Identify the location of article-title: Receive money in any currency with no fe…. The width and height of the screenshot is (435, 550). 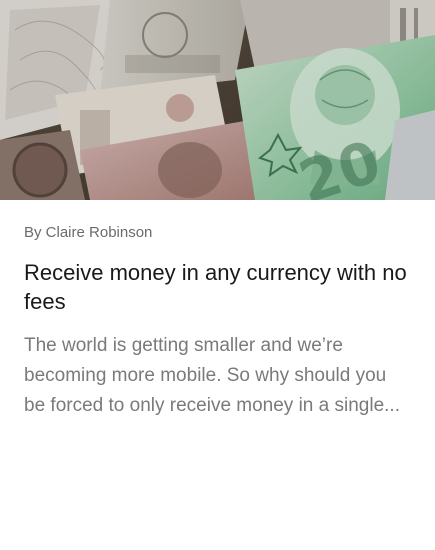
(217, 287).